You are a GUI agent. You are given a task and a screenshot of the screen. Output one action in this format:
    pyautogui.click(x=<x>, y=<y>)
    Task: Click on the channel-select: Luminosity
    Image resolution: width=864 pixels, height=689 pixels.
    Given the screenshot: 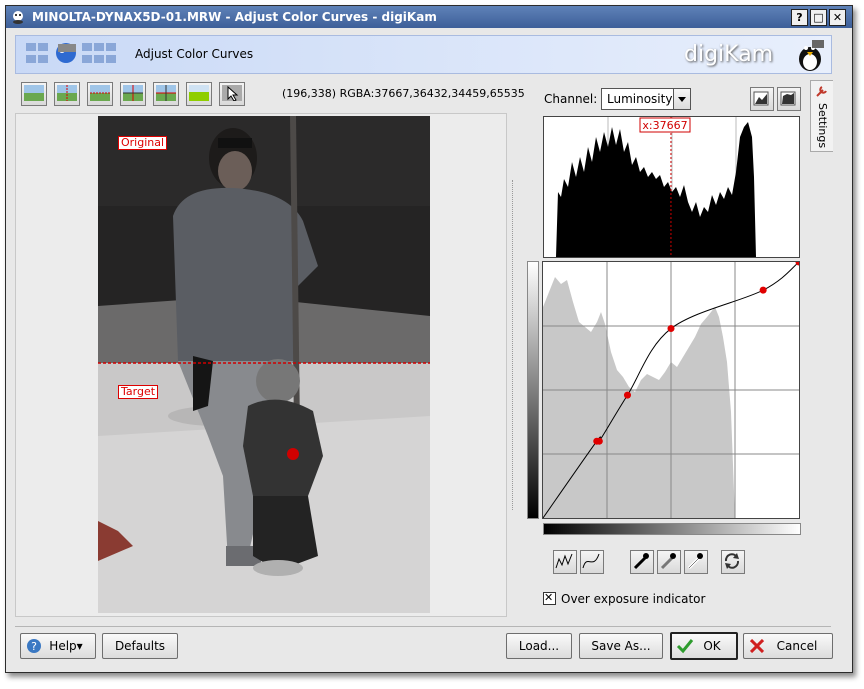 What is the action you would take?
    pyautogui.click(x=646, y=99)
    